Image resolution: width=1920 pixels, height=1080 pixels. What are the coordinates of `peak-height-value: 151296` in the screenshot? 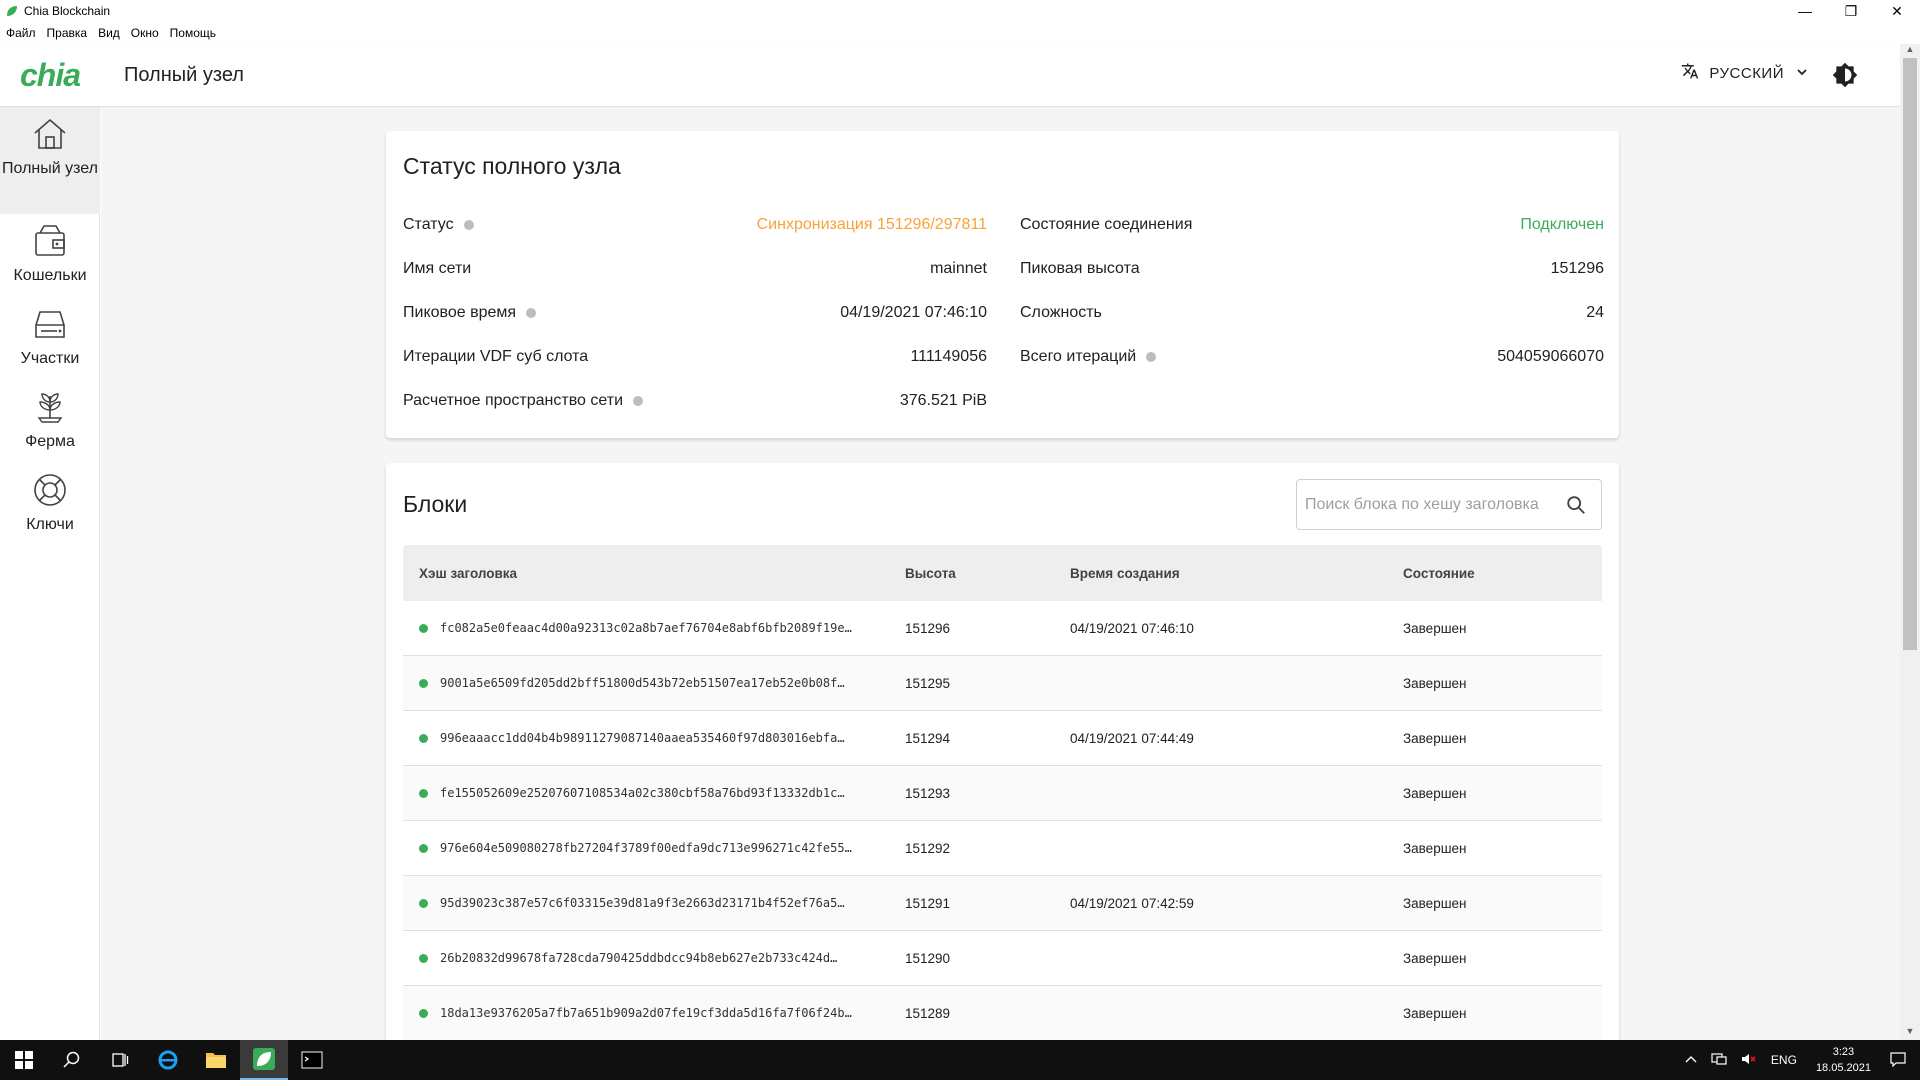 It's located at (1577, 268).